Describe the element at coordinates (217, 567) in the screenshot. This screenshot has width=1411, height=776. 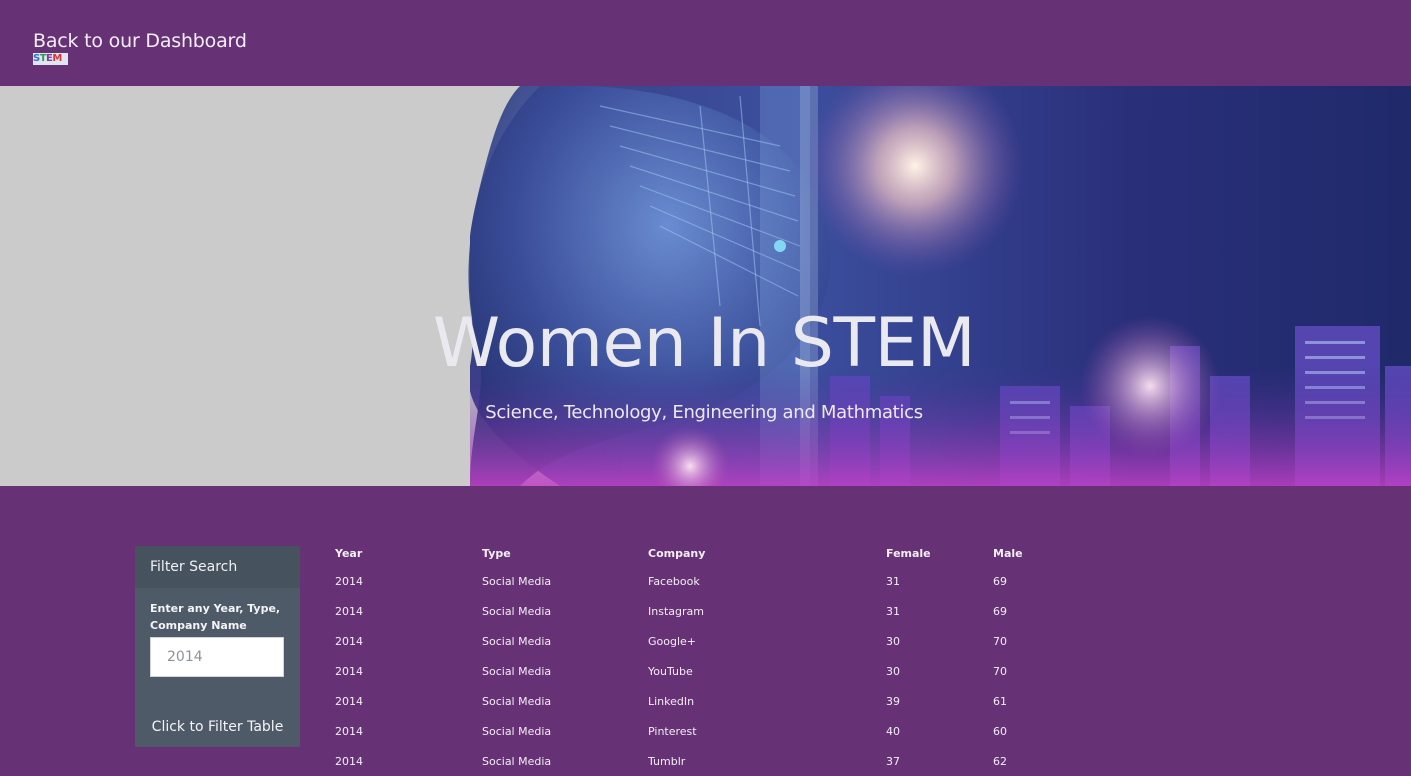
I see `filter-heading: Filter Search` at that location.